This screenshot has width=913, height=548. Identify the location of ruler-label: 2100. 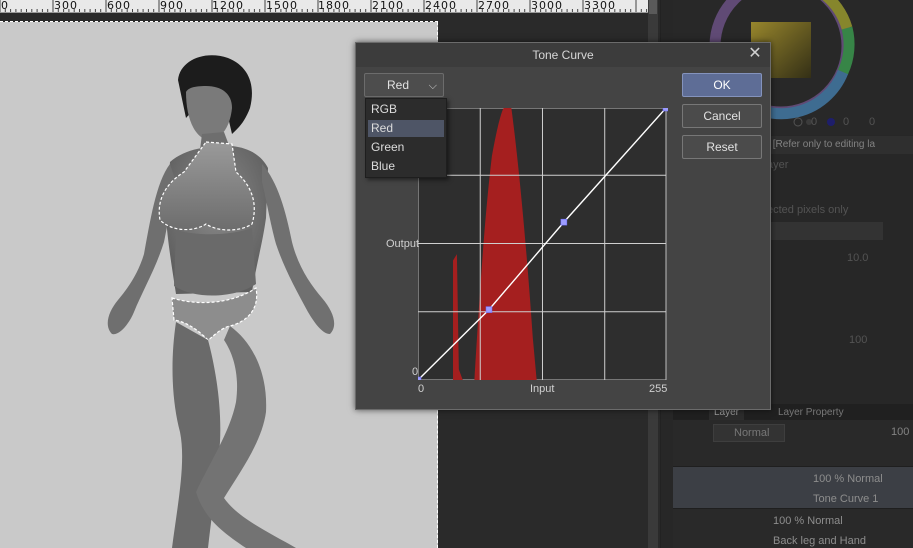
(388, 6).